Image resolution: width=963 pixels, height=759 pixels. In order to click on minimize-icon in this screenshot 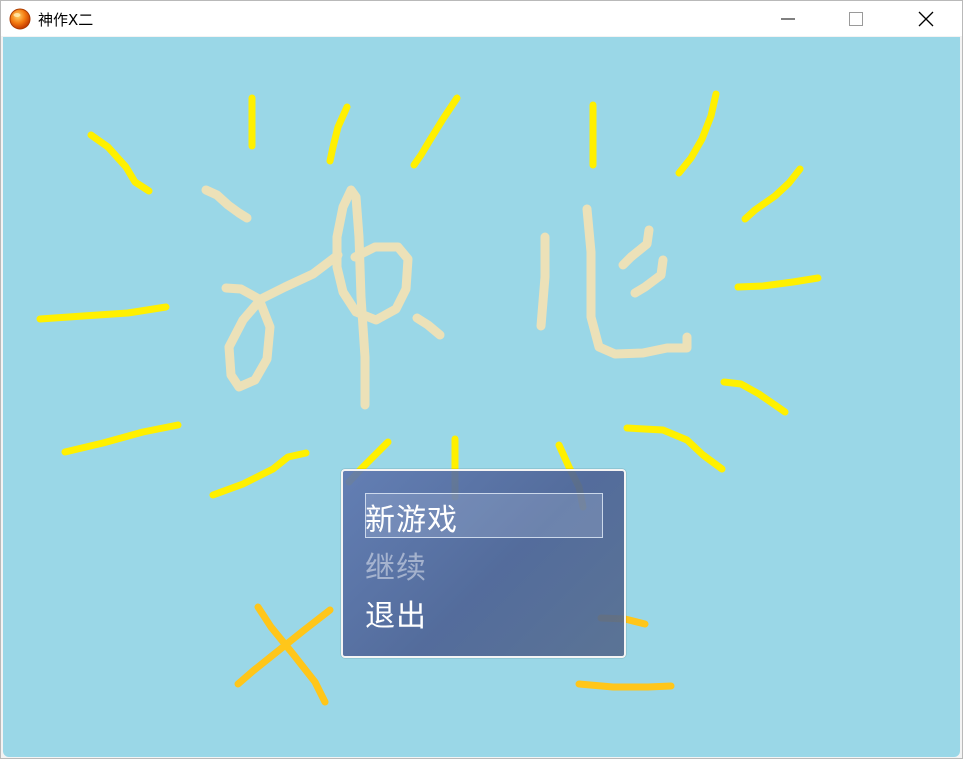, I will do `click(788, 18)`.